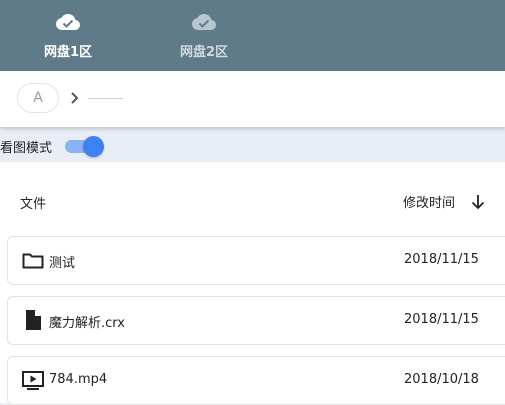 The image size is (505, 405). I want to click on file-date: 2018/10/18, so click(441, 379).